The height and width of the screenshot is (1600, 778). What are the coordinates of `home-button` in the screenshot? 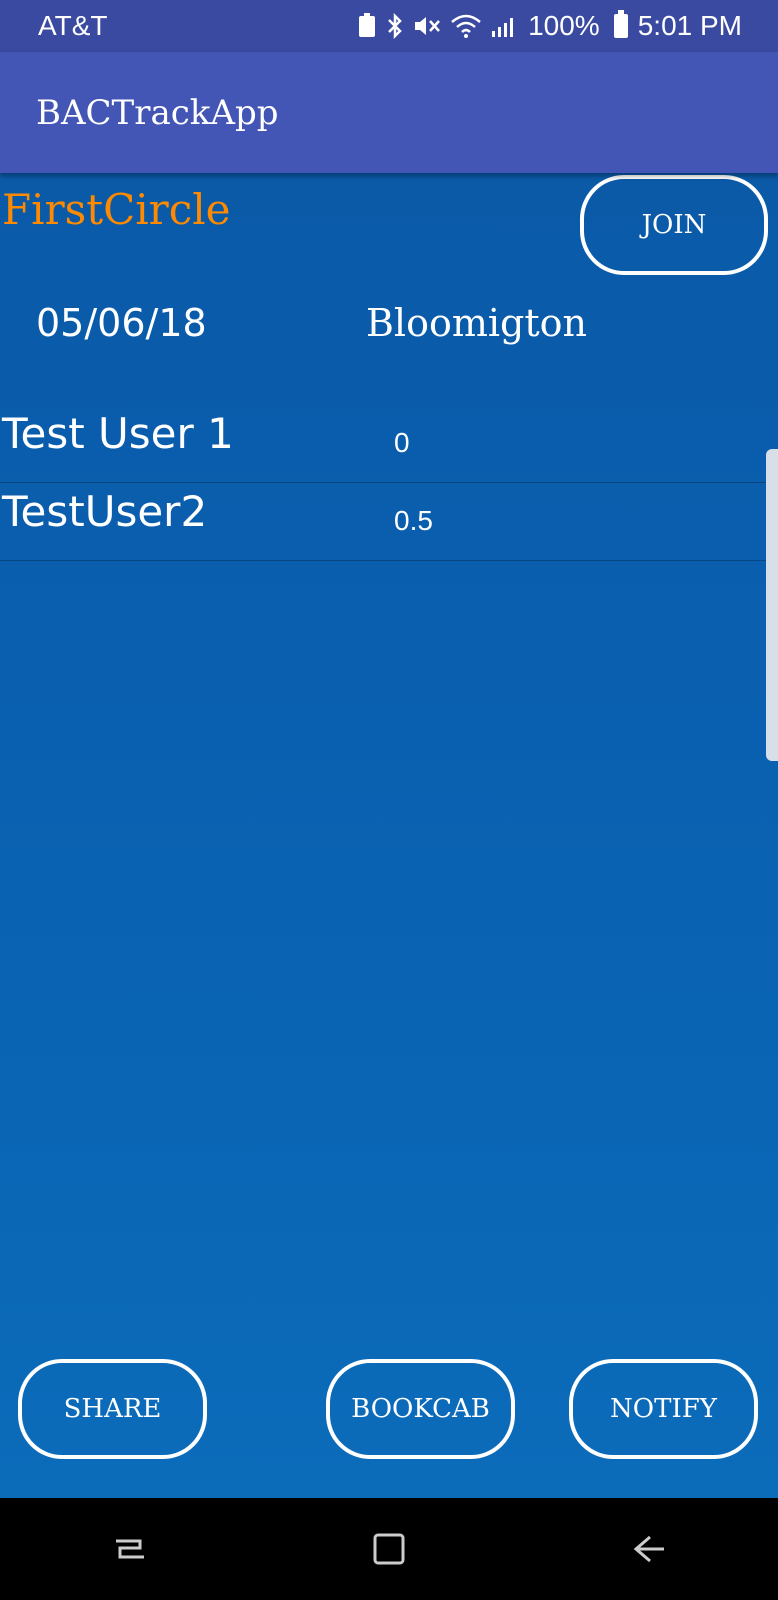 It's located at (389, 1549).